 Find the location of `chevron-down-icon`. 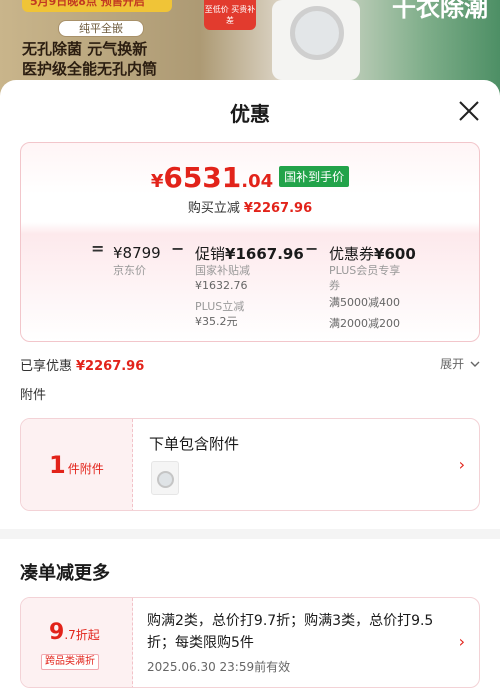

chevron-down-icon is located at coordinates (475, 364).